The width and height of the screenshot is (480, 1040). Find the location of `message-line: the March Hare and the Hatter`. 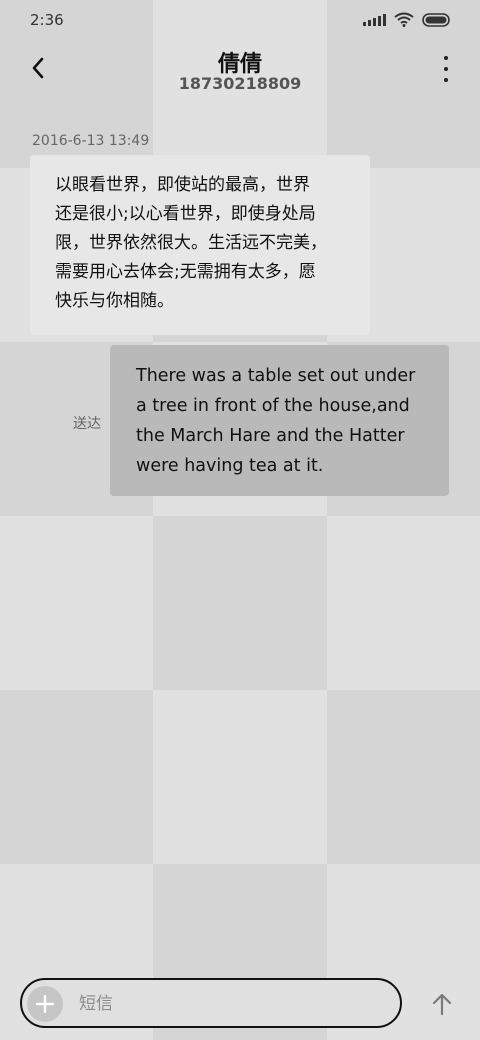

message-line: the March Hare and the Hatter is located at coordinates (270, 436).